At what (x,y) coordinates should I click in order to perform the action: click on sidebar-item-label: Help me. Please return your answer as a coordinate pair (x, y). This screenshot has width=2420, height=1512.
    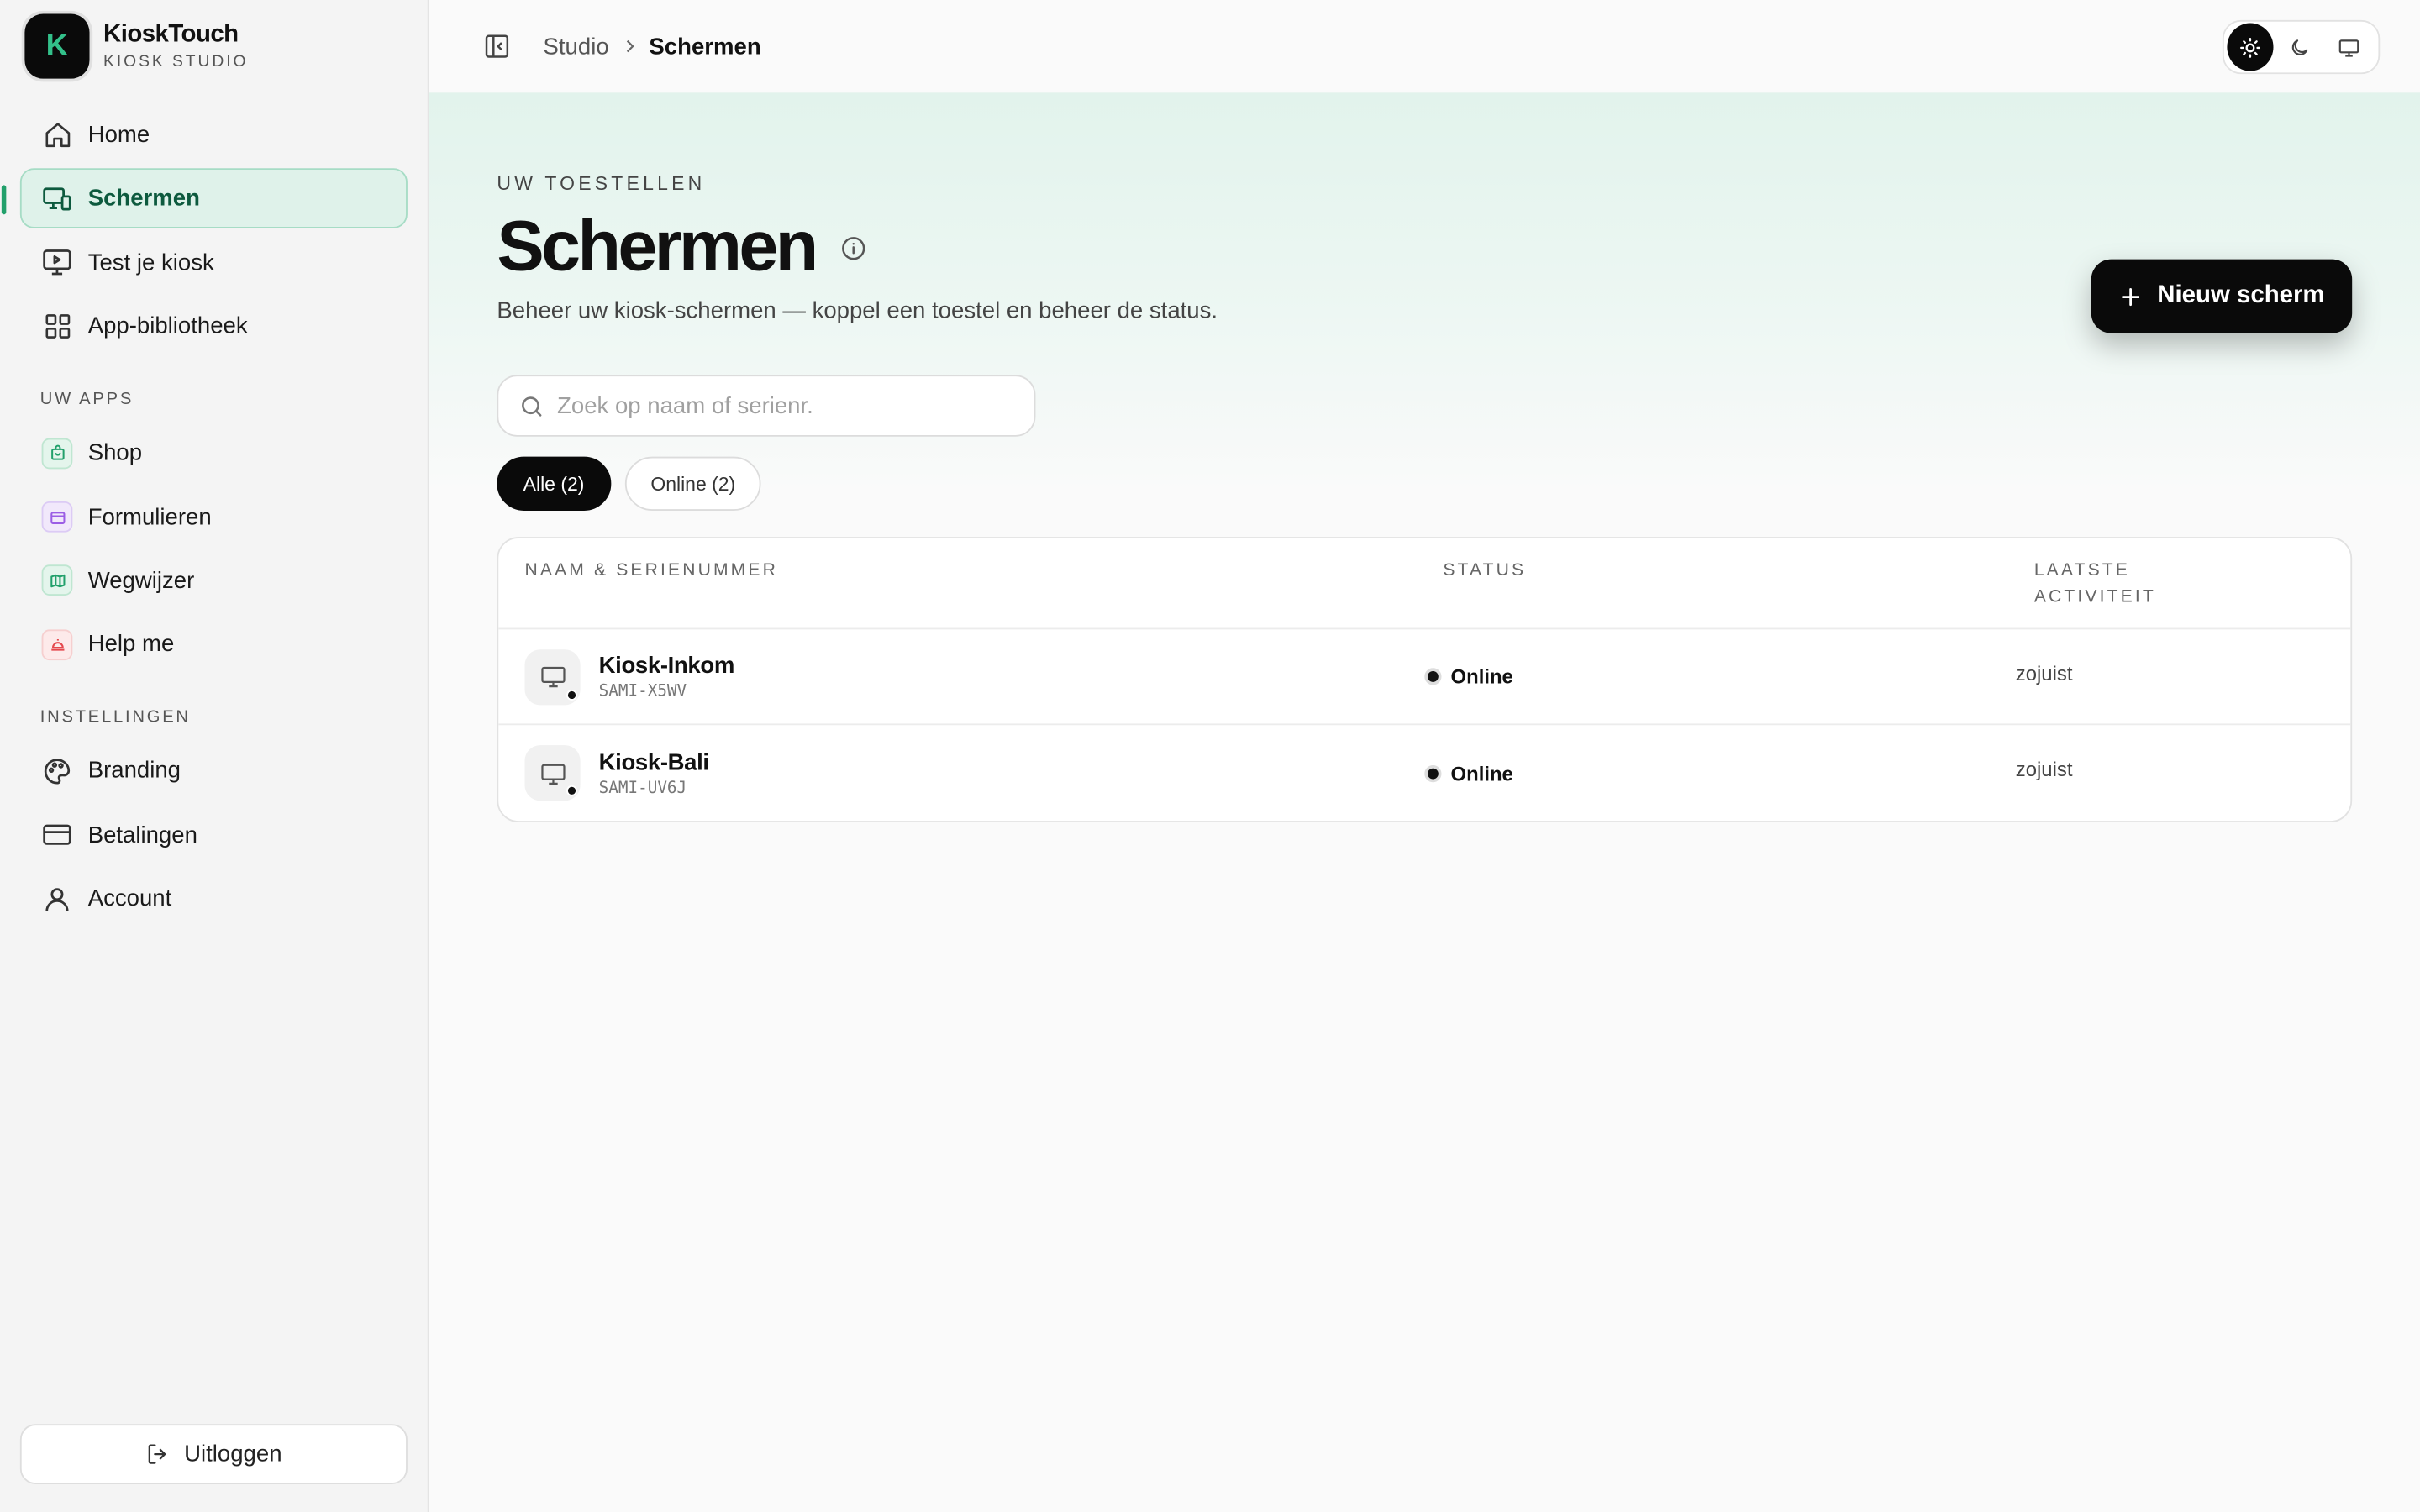
    Looking at the image, I should click on (131, 645).